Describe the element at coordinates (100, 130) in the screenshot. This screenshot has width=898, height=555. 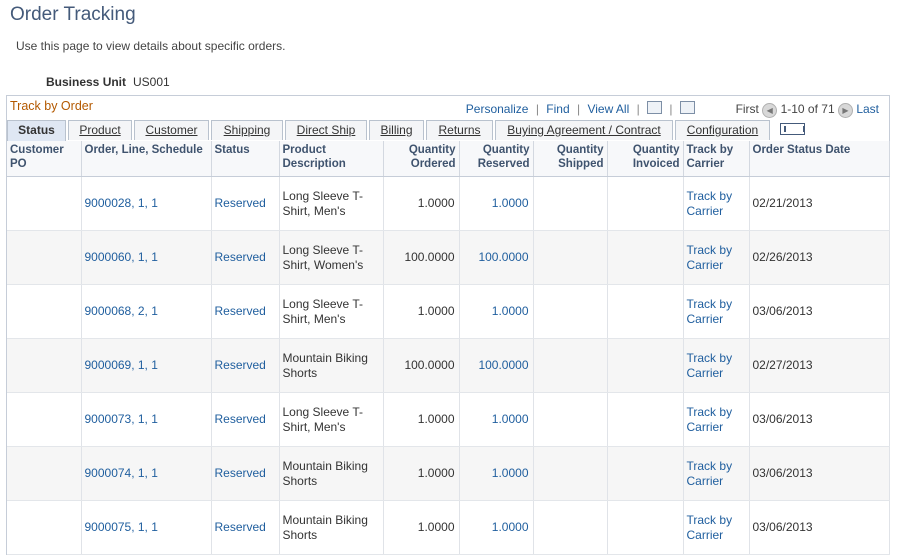
I see `tab-product: Product` at that location.